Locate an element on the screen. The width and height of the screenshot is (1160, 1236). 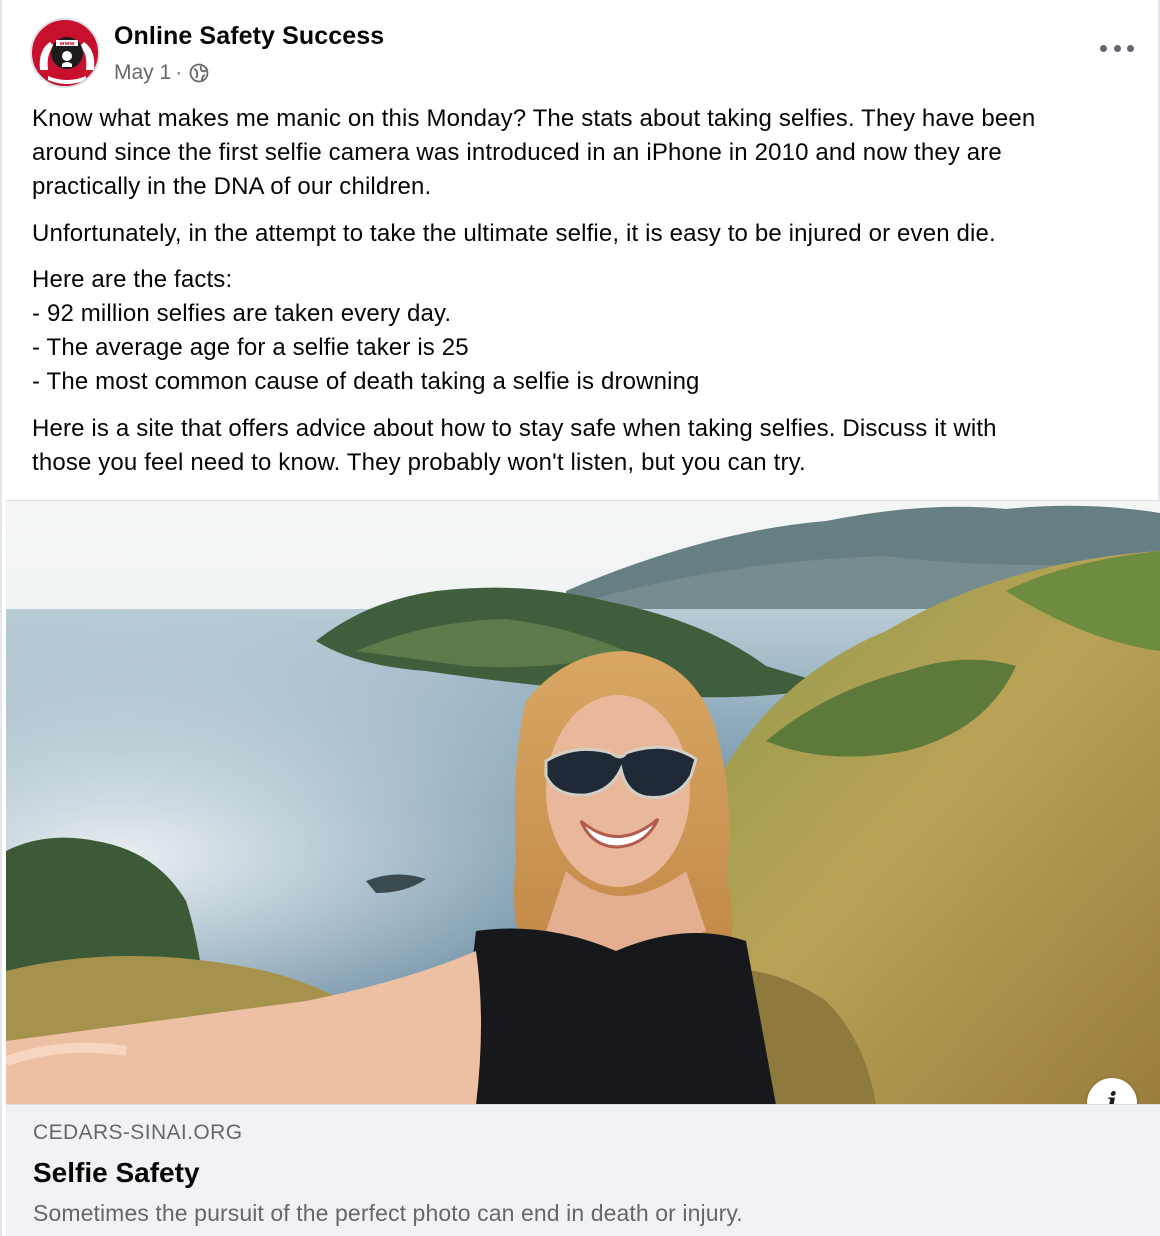
link-title: Selfie Safety is located at coordinates (596, 1173).